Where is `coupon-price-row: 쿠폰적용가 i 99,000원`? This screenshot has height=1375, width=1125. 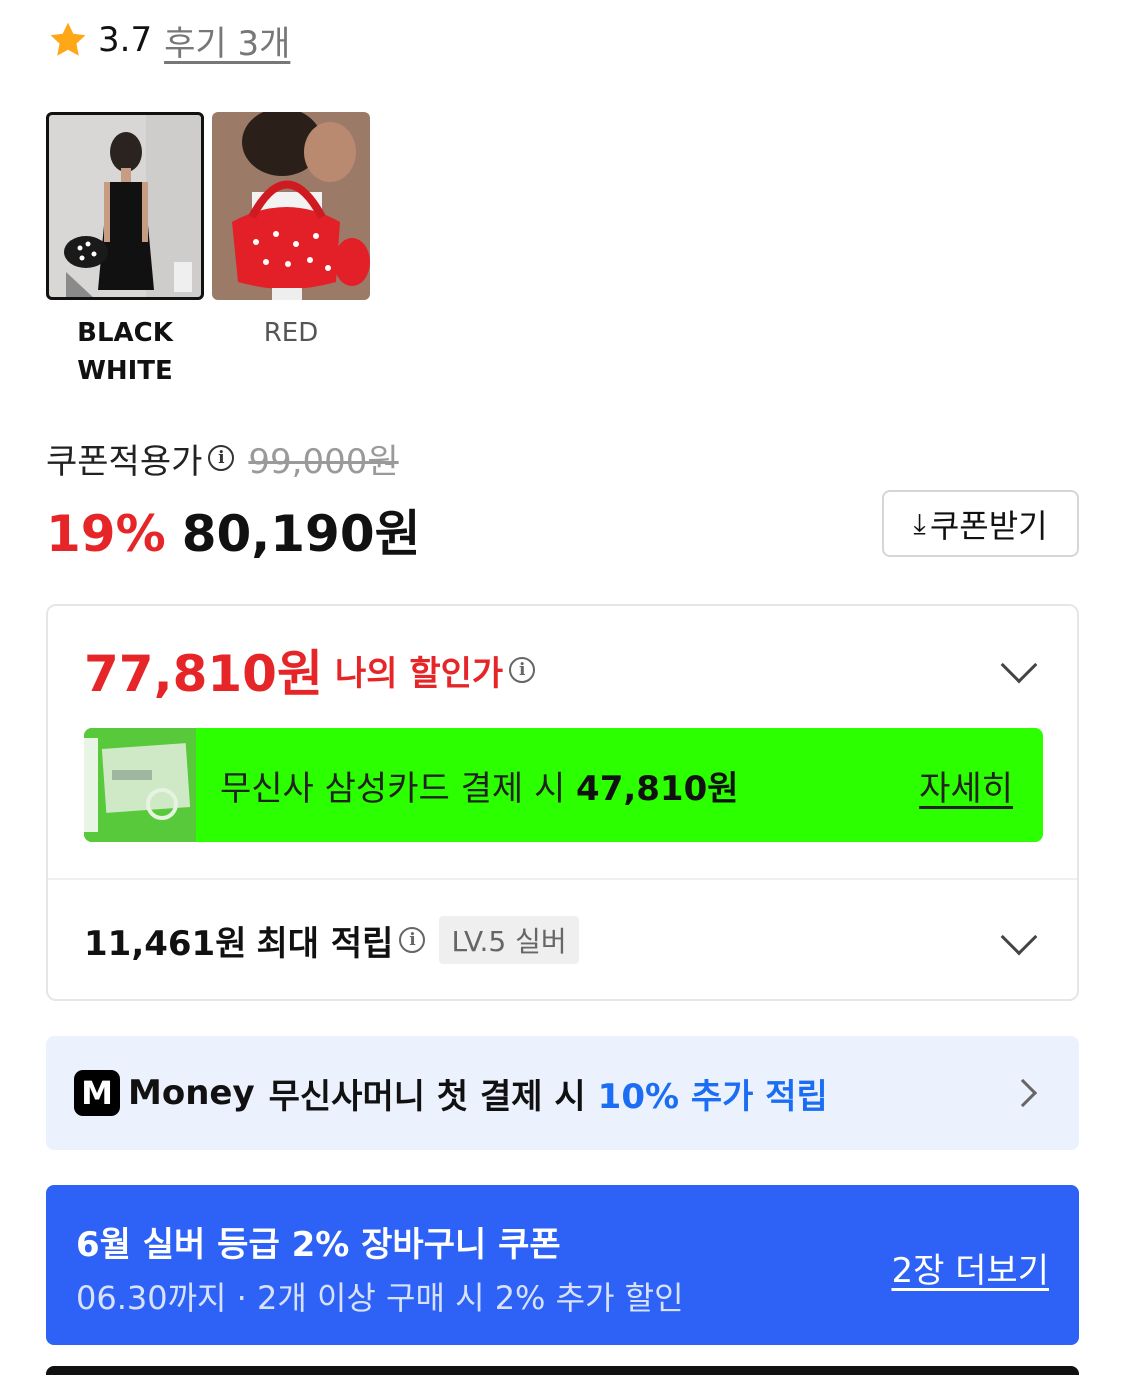 coupon-price-row: 쿠폰적용가 i 99,000원 is located at coordinates (222, 459).